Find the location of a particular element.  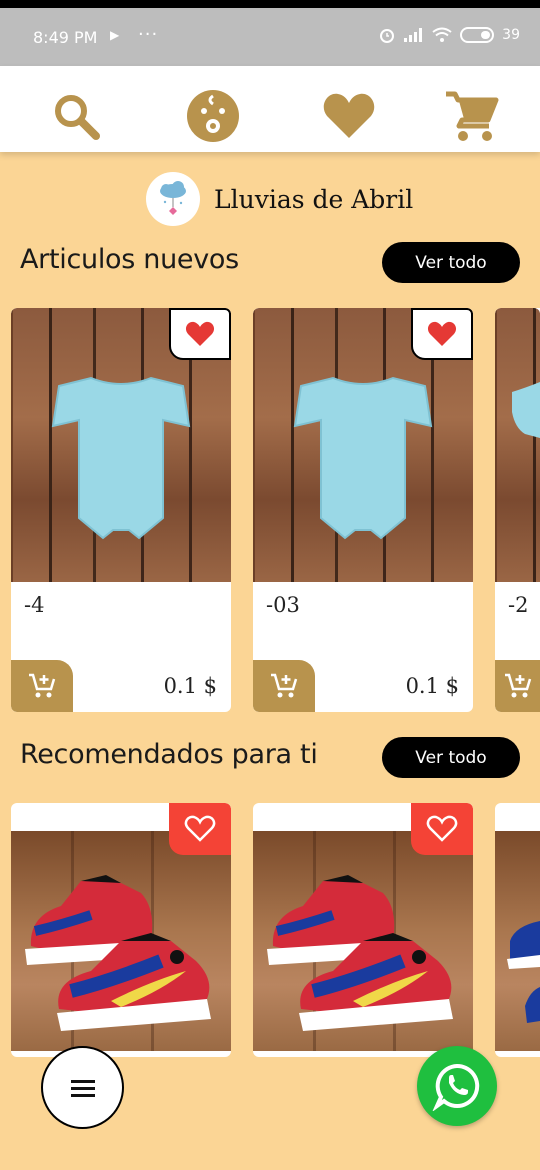

onesie-image is located at coordinates (526, 410).